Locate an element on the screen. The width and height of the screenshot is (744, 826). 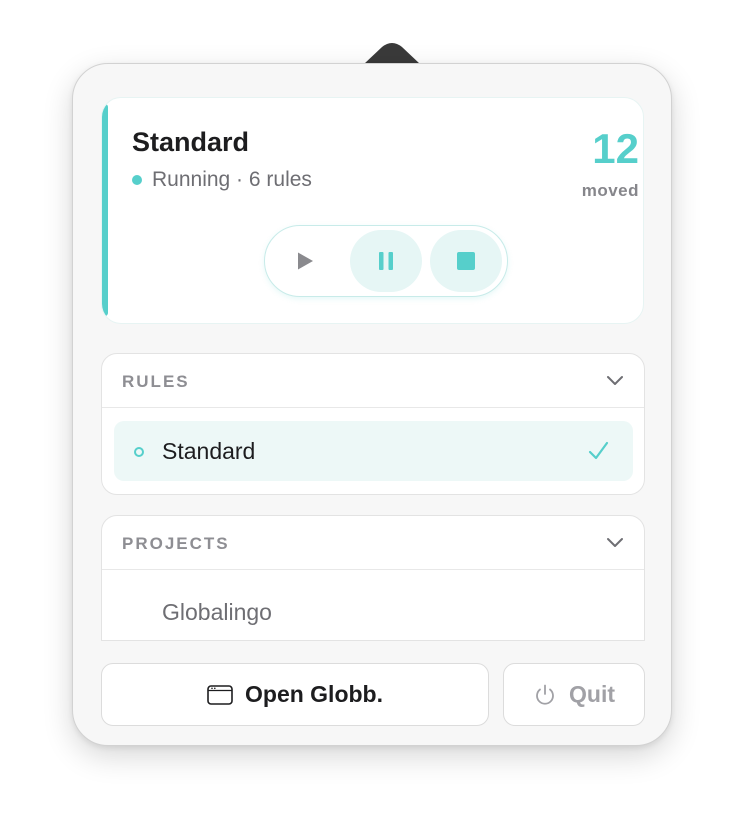
rules-title: RULES is located at coordinates (156, 381).